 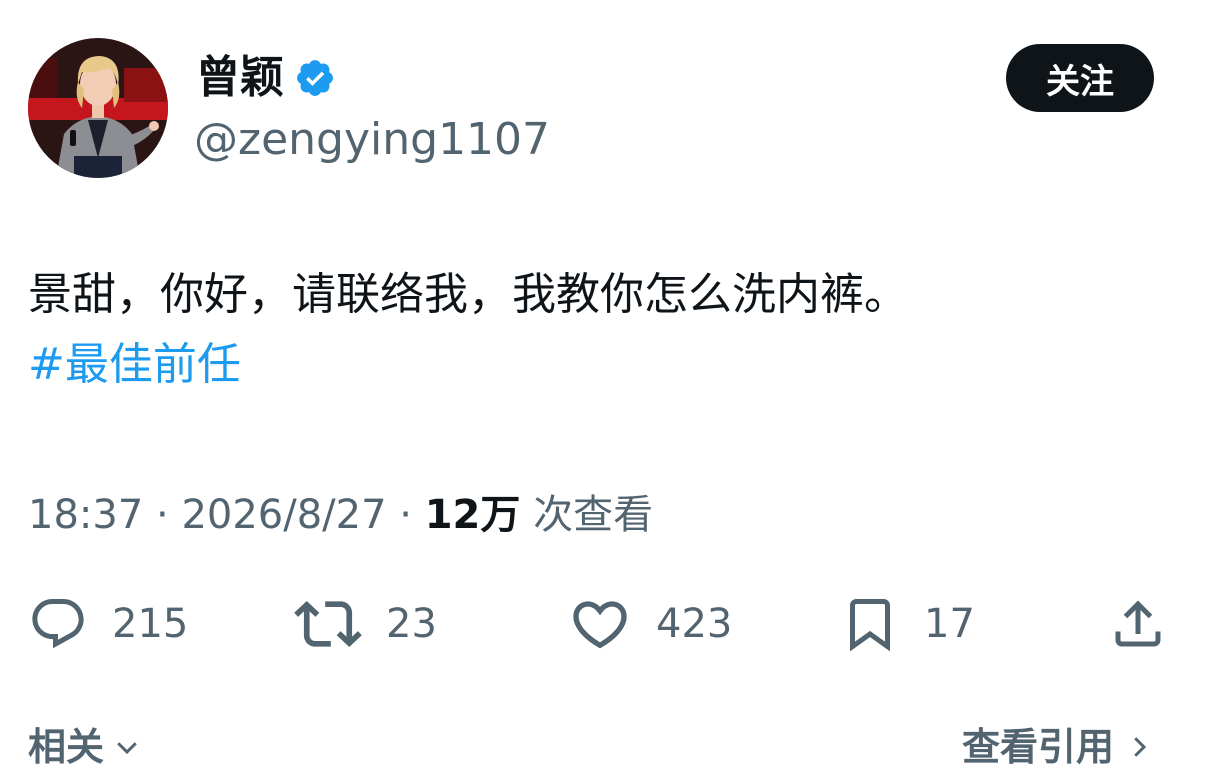 What do you see at coordinates (315, 78) in the screenshot?
I see `verified-badge-icon` at bounding box center [315, 78].